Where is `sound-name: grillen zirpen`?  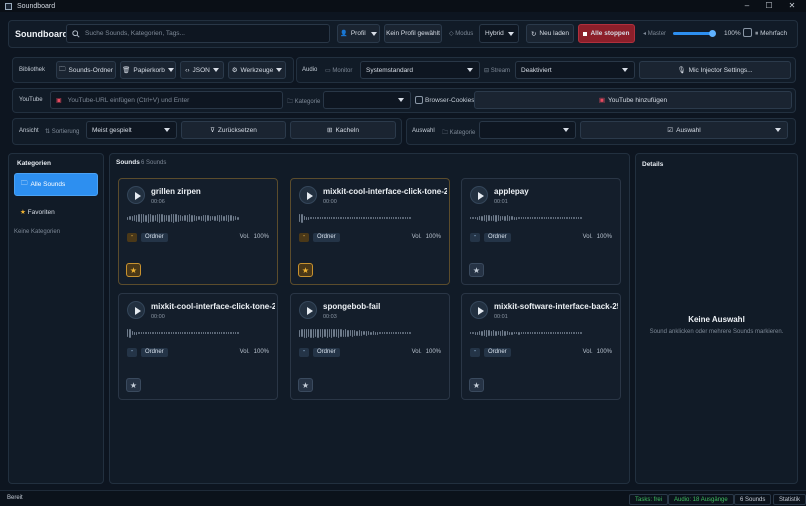
sound-name: grillen zirpen is located at coordinates (176, 191).